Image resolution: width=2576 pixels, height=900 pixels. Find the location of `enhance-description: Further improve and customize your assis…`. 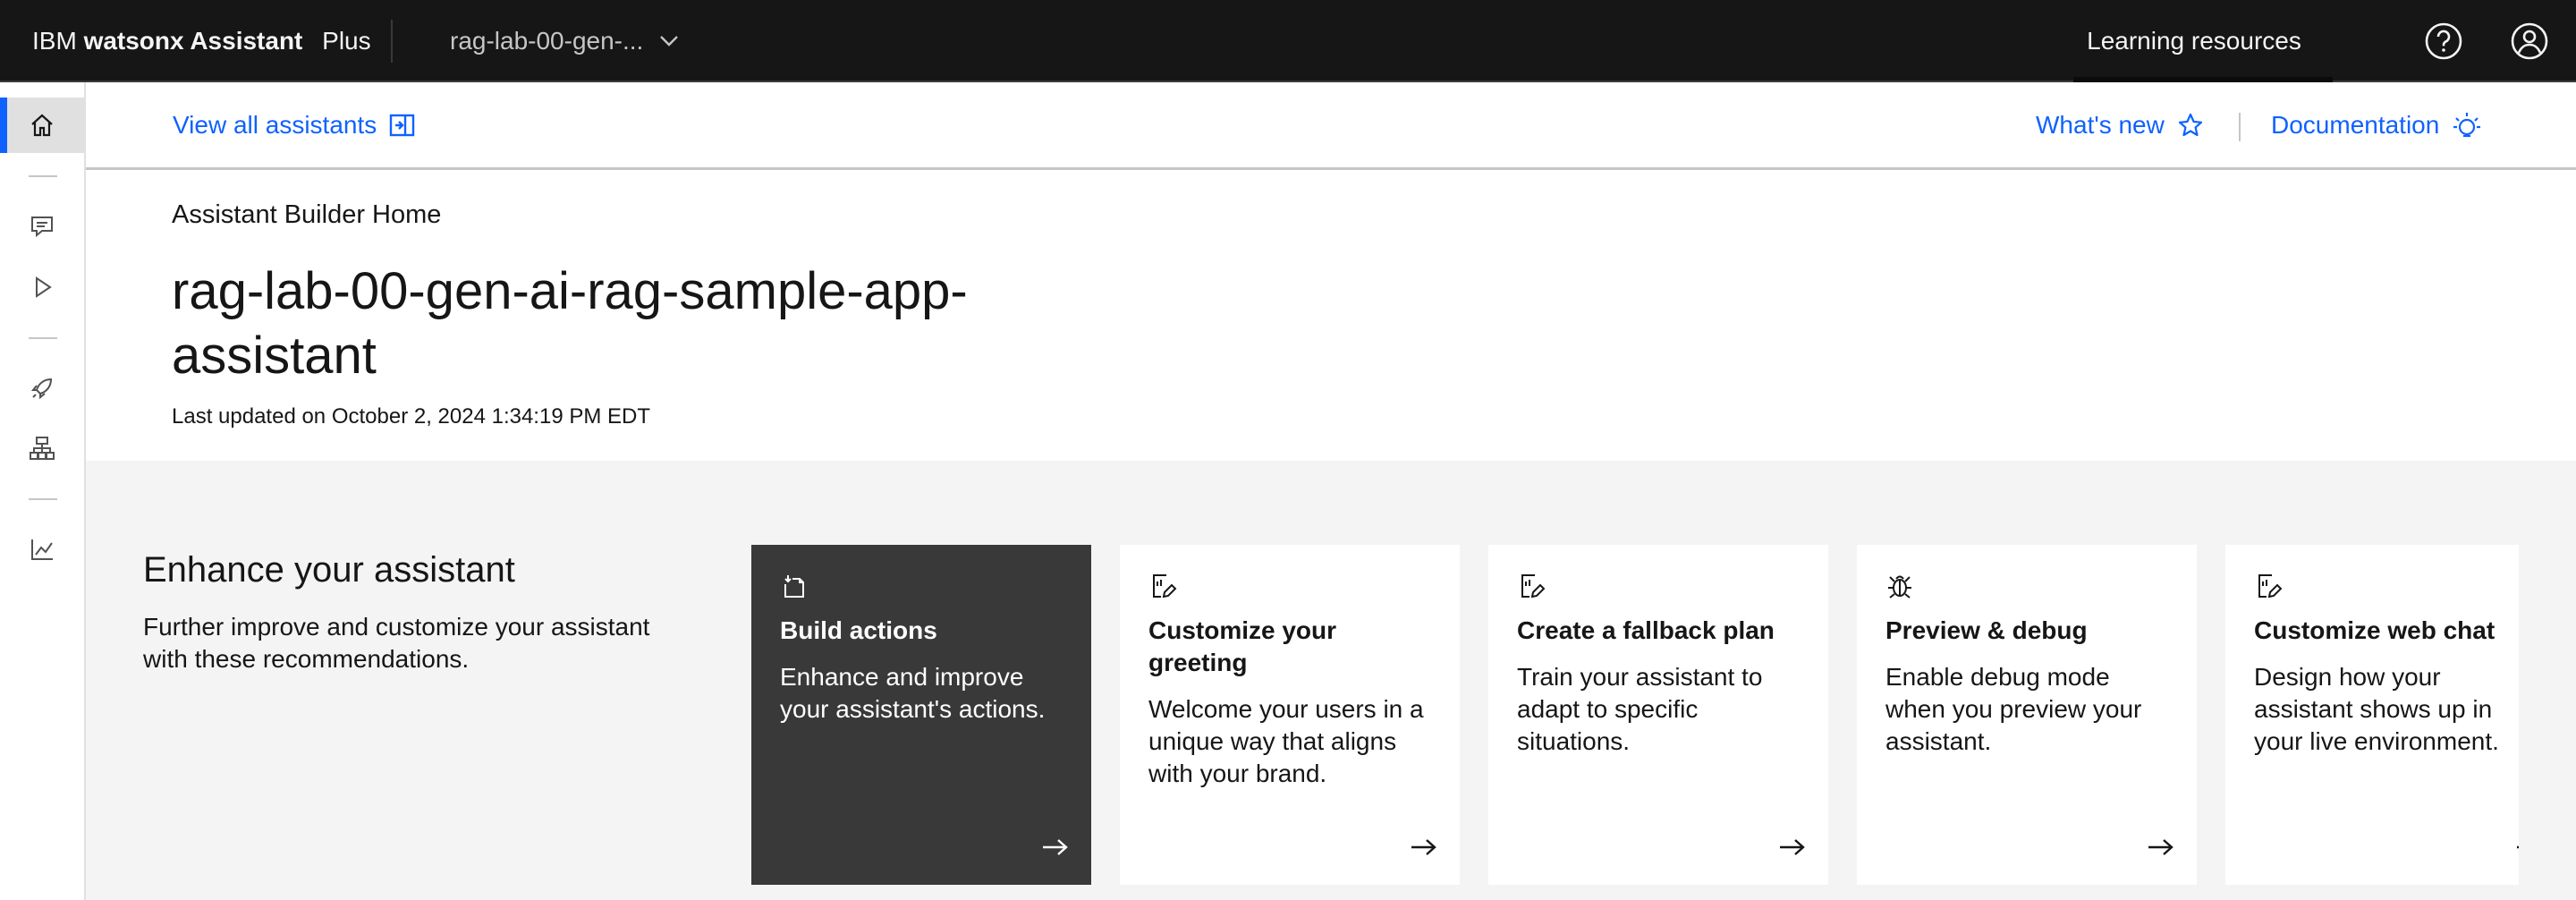

enhance-description: Further improve and customize your assis… is located at coordinates (396, 643).